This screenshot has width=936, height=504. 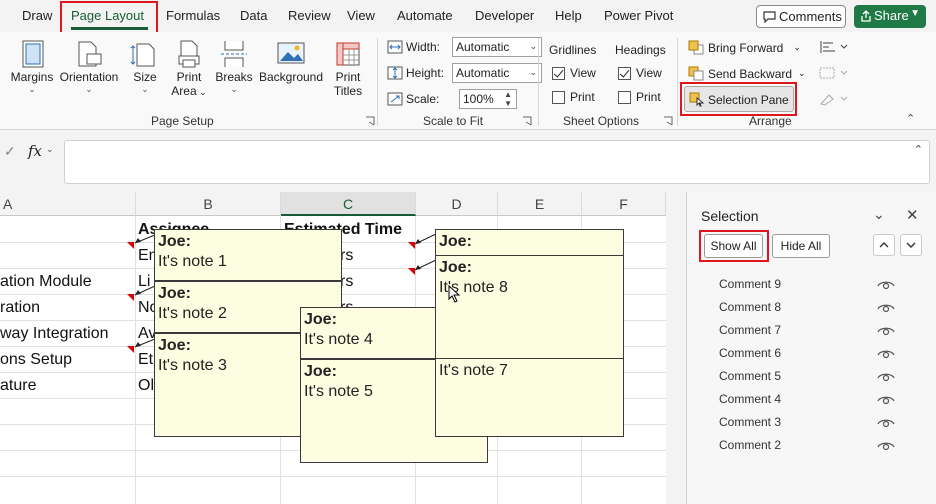 What do you see at coordinates (145, 66) in the screenshot?
I see `size-button: Size ⌄` at bounding box center [145, 66].